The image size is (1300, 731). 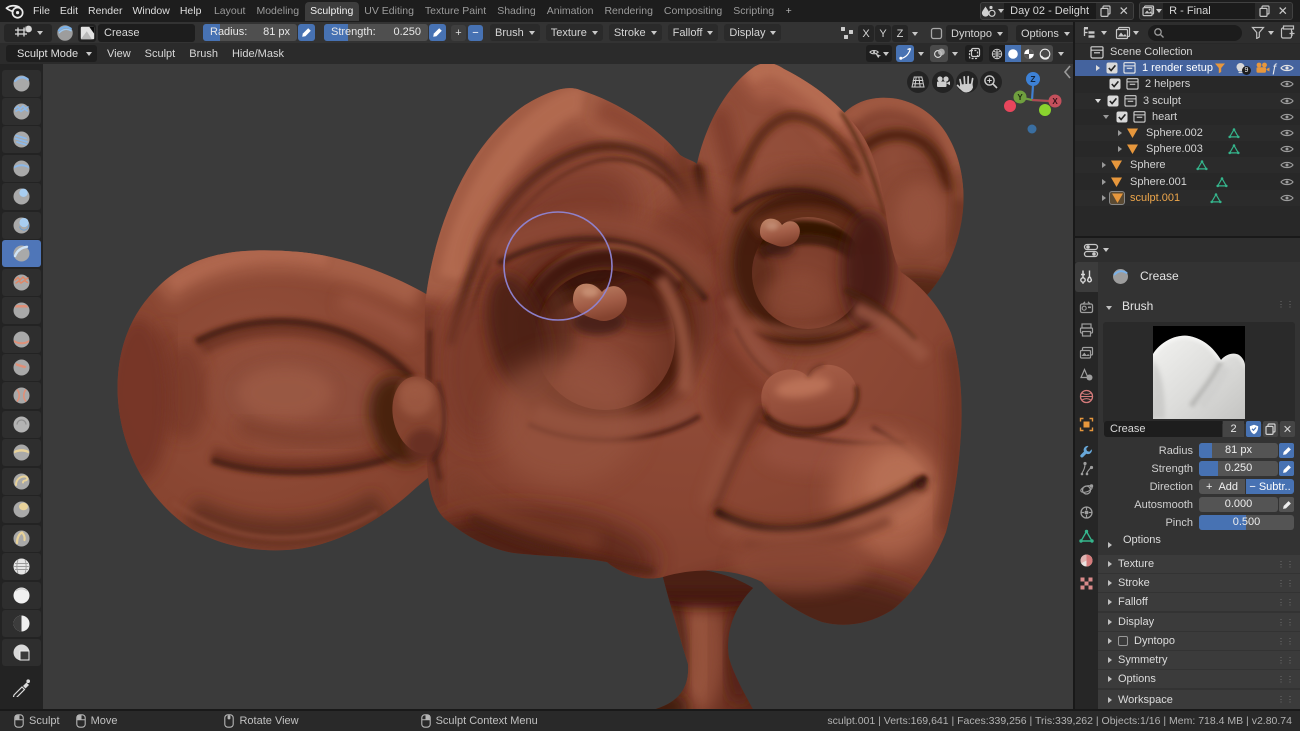 I want to click on svg-text: Z, so click(x=1032, y=79).